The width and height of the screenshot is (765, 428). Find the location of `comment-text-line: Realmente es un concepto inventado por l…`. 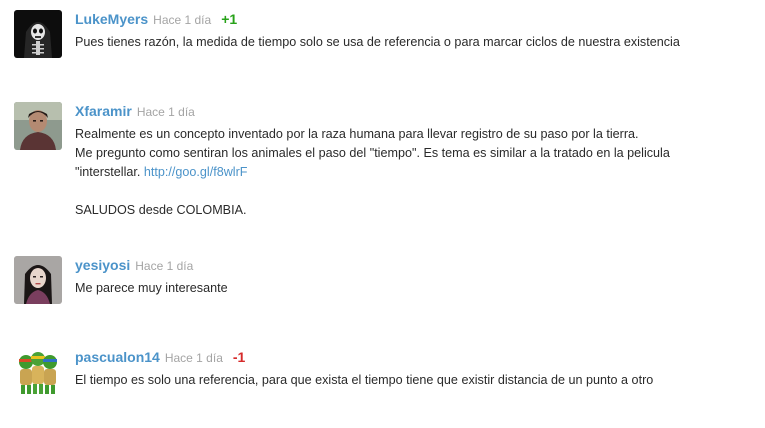

comment-text-line: Realmente es un concepto inventado por l… is located at coordinates (357, 134).